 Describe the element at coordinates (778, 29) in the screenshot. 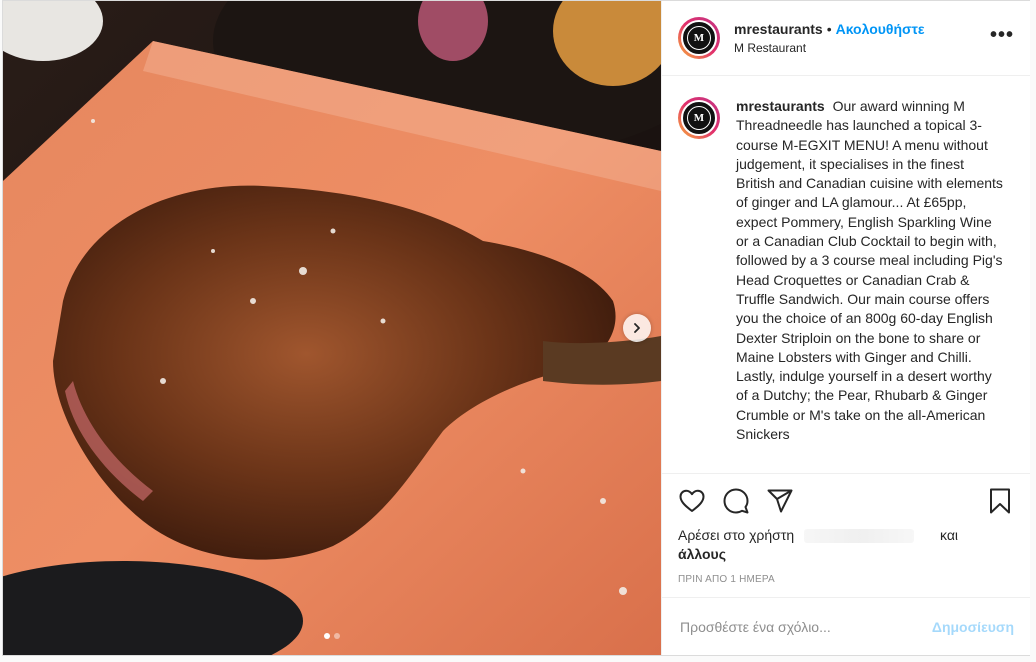

I see `username-link: mrestaurants` at that location.